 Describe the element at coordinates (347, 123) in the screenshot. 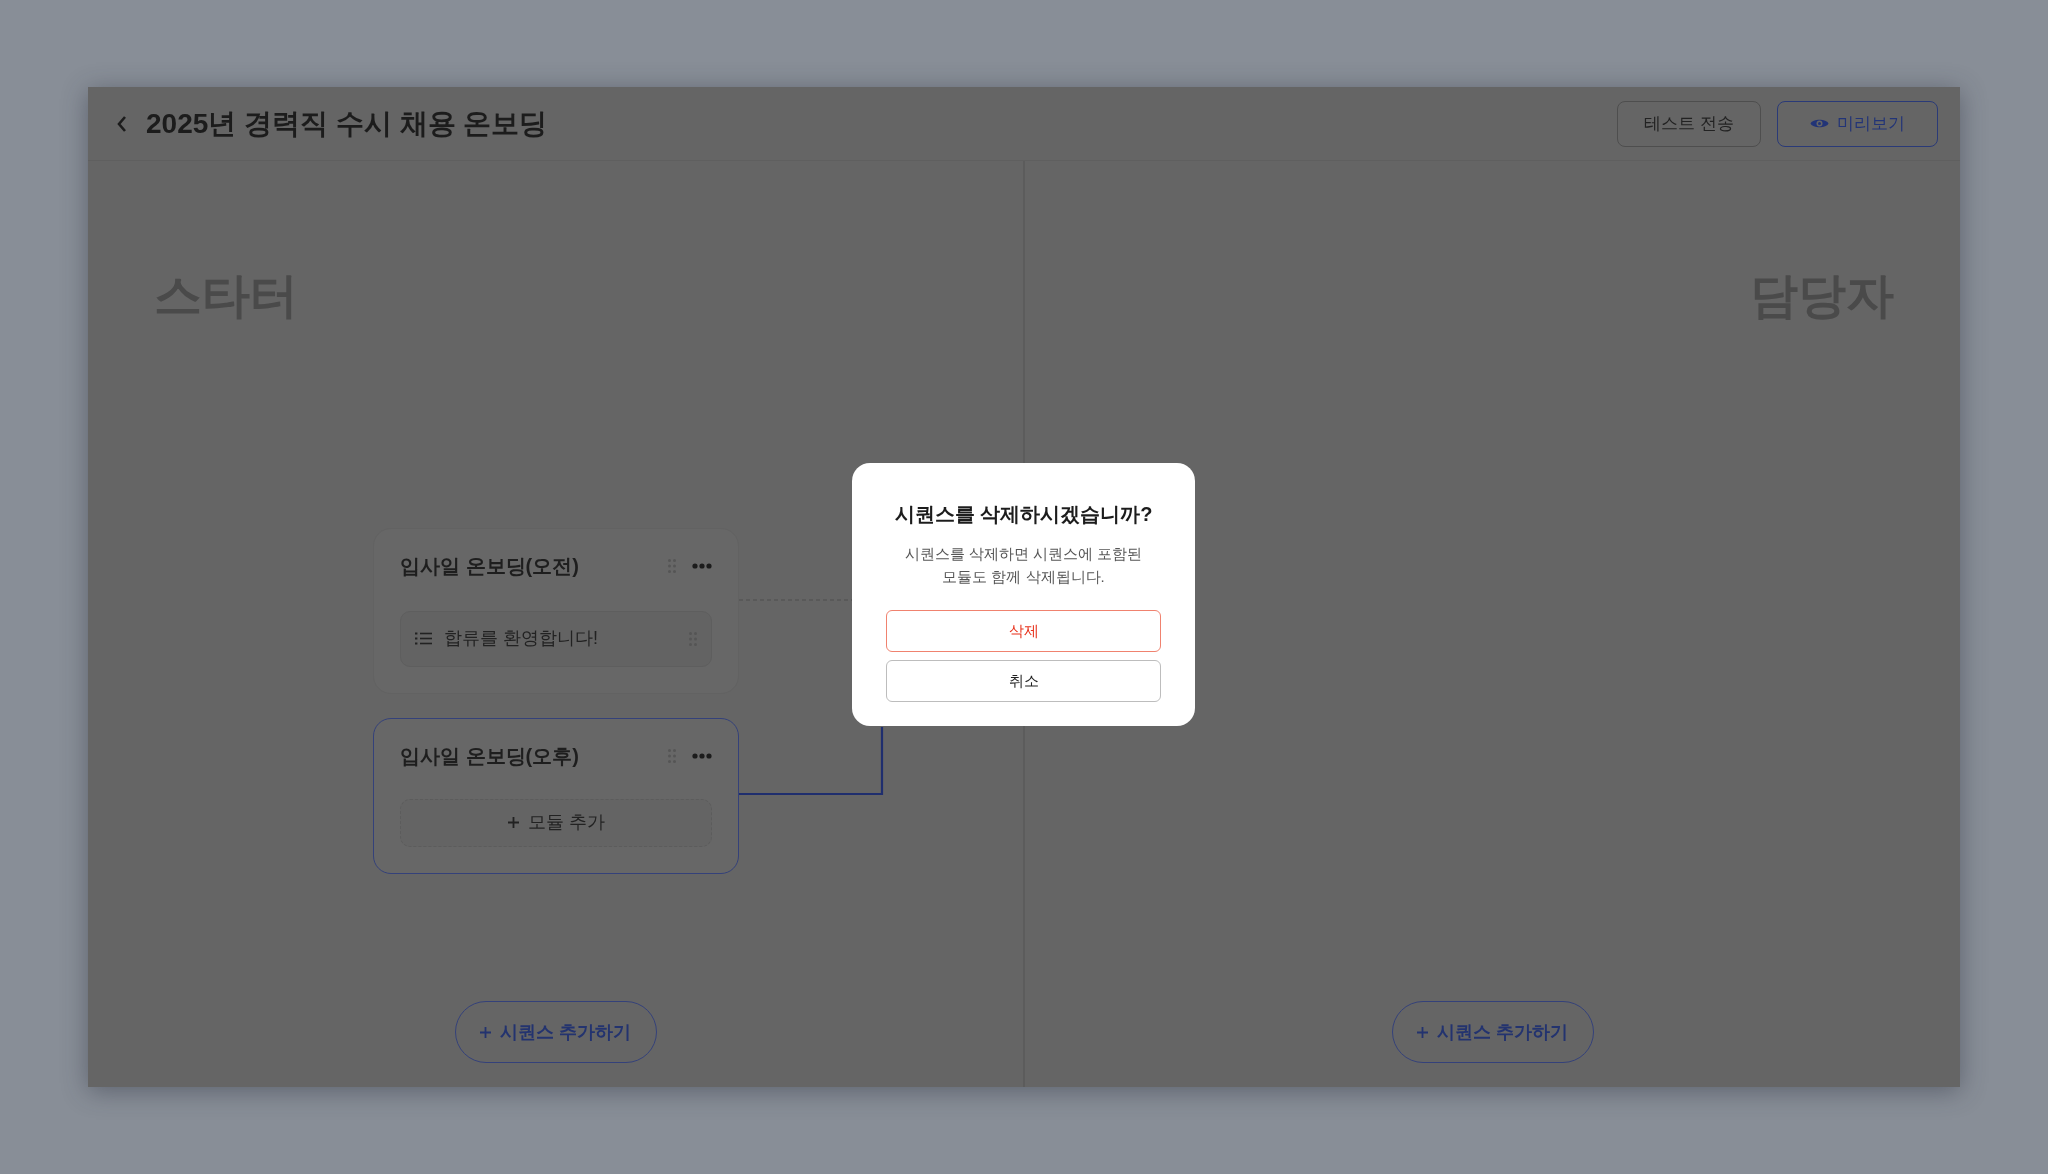

I see `page-title: 2025년 경력직 수시 채용 온보딩` at that location.